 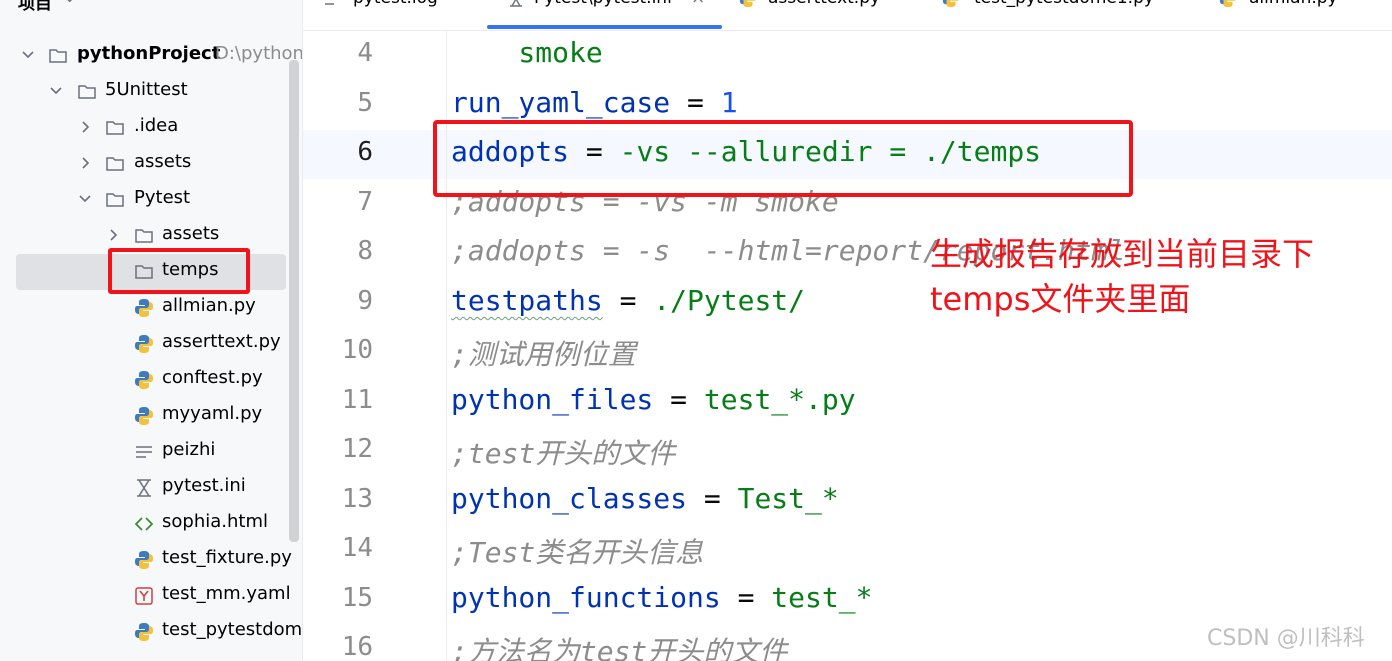 I want to click on tree-item-label: test_mm.yaml, so click(x=226, y=593).